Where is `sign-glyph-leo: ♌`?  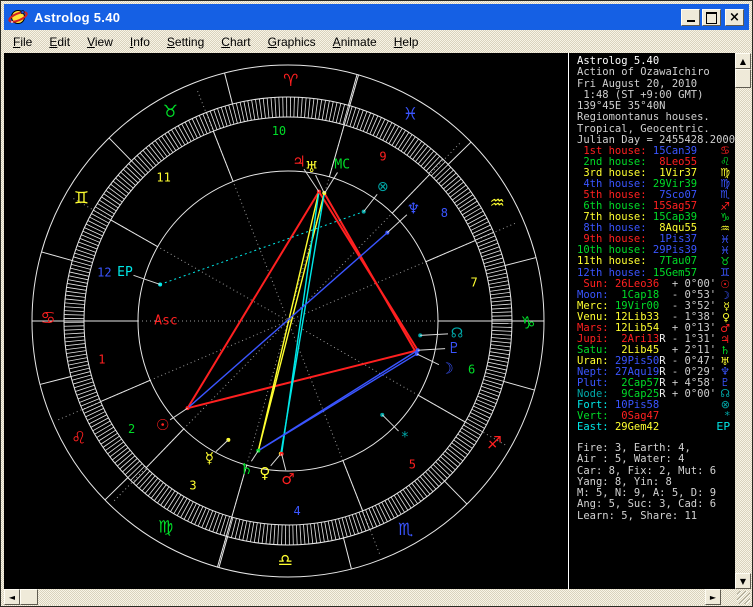 sign-glyph-leo: ♌ is located at coordinates (78, 439).